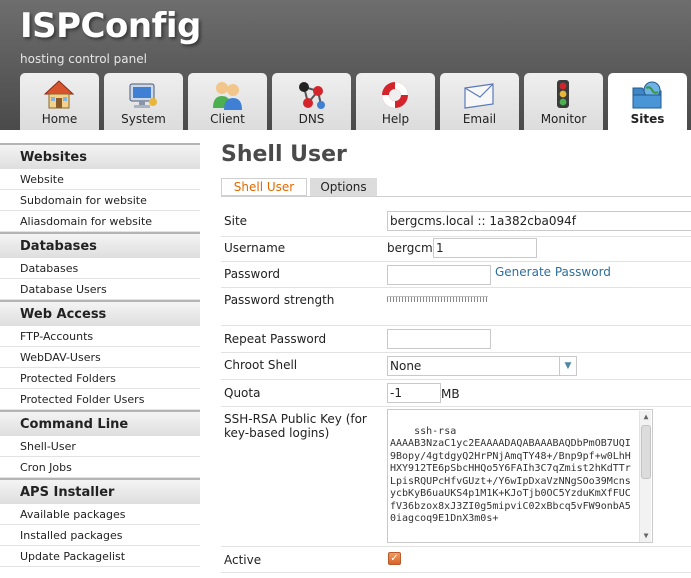  I want to click on sidebar-item-installed-packages: Installed packages, so click(100, 535).